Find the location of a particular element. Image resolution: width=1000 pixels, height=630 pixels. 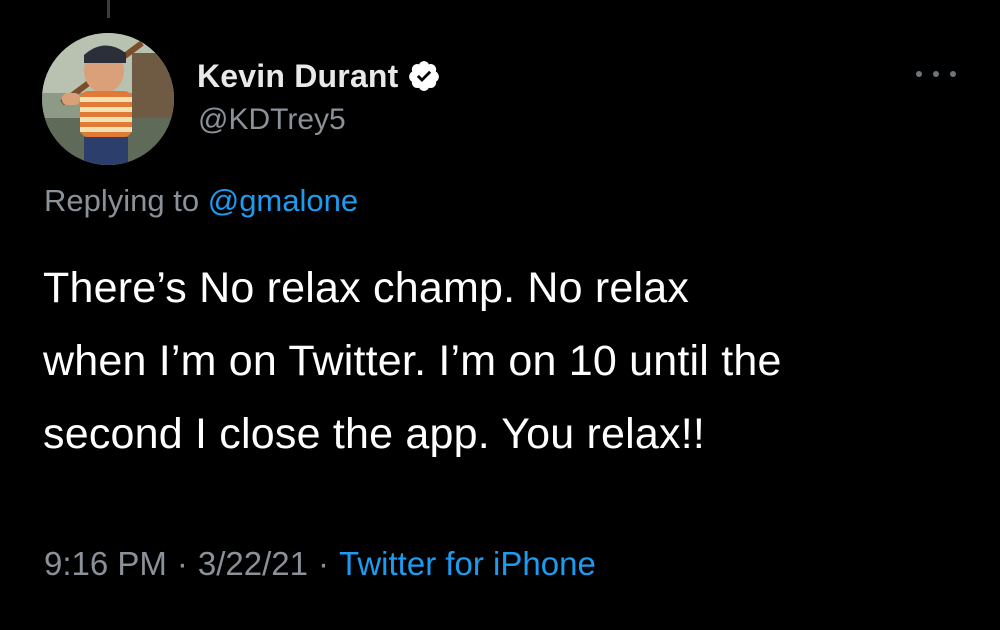

avatar is located at coordinates (108, 99).